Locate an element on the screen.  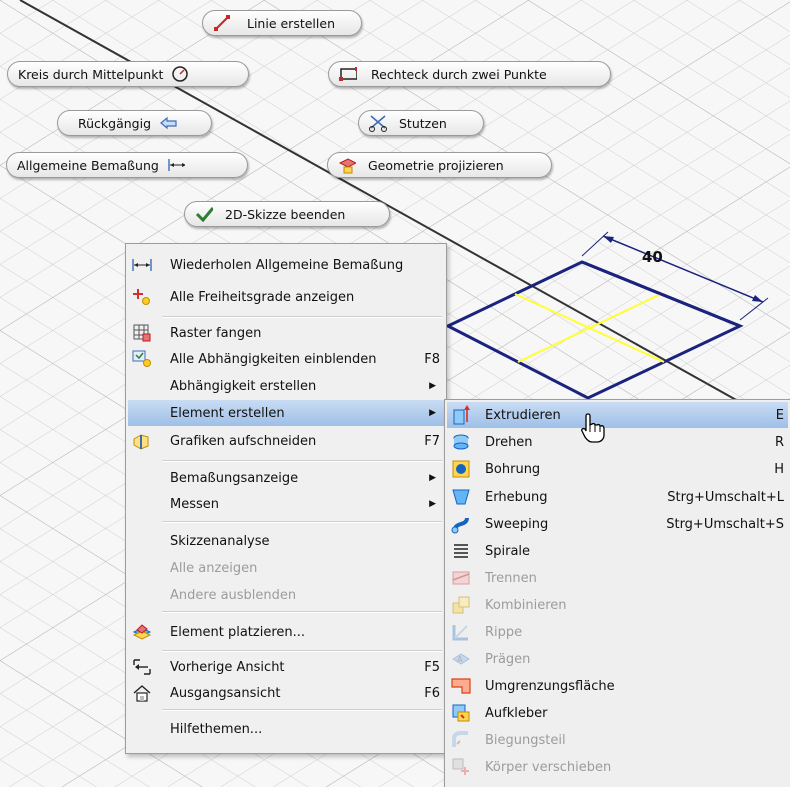
undo-label: Rückgängig is located at coordinates (115, 123).